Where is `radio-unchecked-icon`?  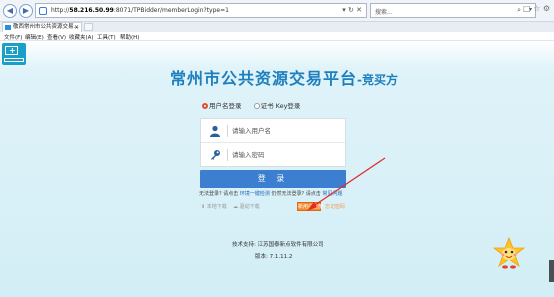 radio-unchecked-icon is located at coordinates (256, 106).